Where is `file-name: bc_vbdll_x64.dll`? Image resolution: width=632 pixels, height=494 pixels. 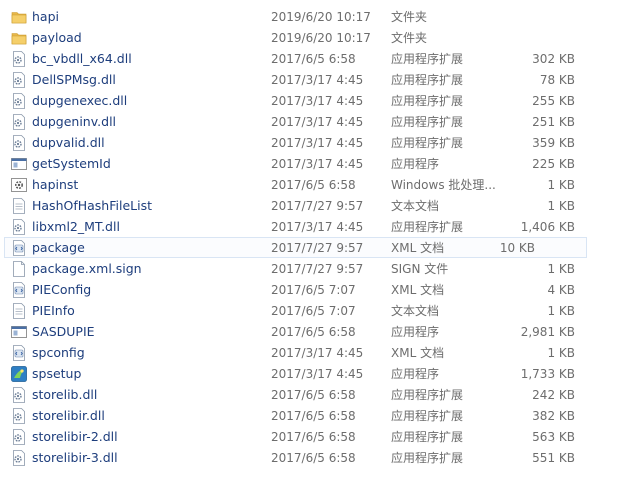 file-name: bc_vbdll_x64.dll is located at coordinates (82, 58).